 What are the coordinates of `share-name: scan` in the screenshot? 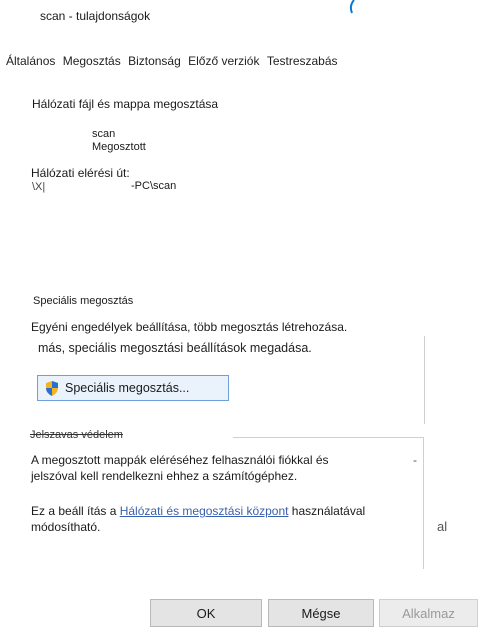 It's located at (104, 134).